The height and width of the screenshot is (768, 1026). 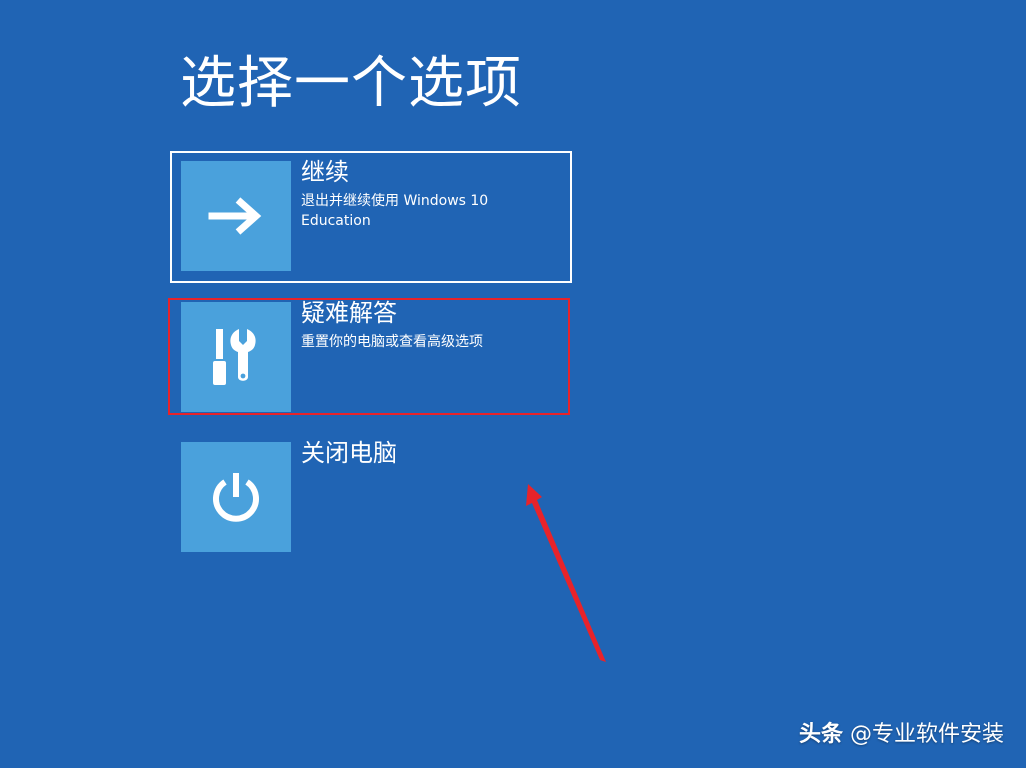 What do you see at coordinates (926, 734) in the screenshot?
I see `watermark-handle: @专业软件安装` at bounding box center [926, 734].